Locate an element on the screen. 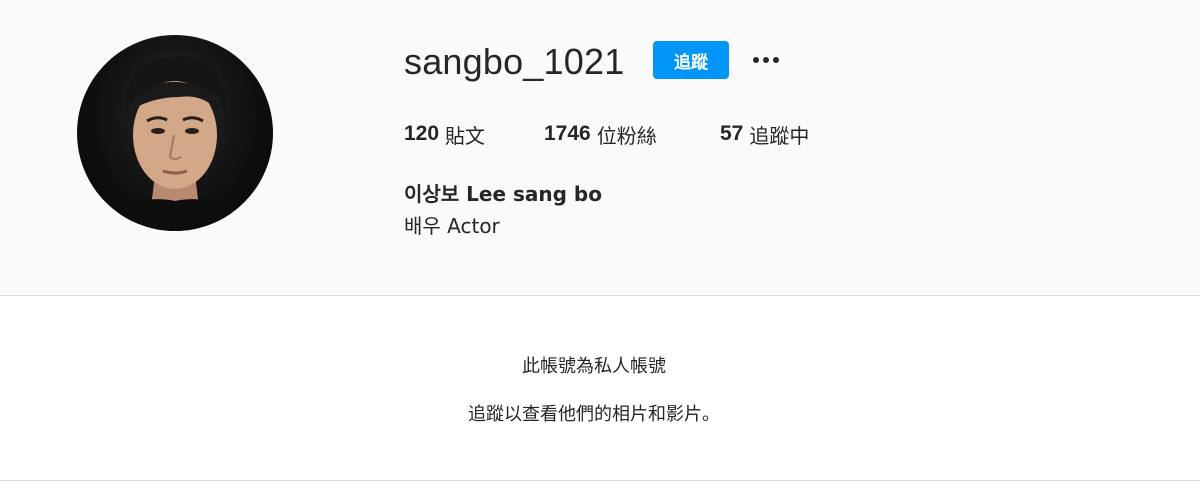  more-horizontal-icon is located at coordinates (756, 60).